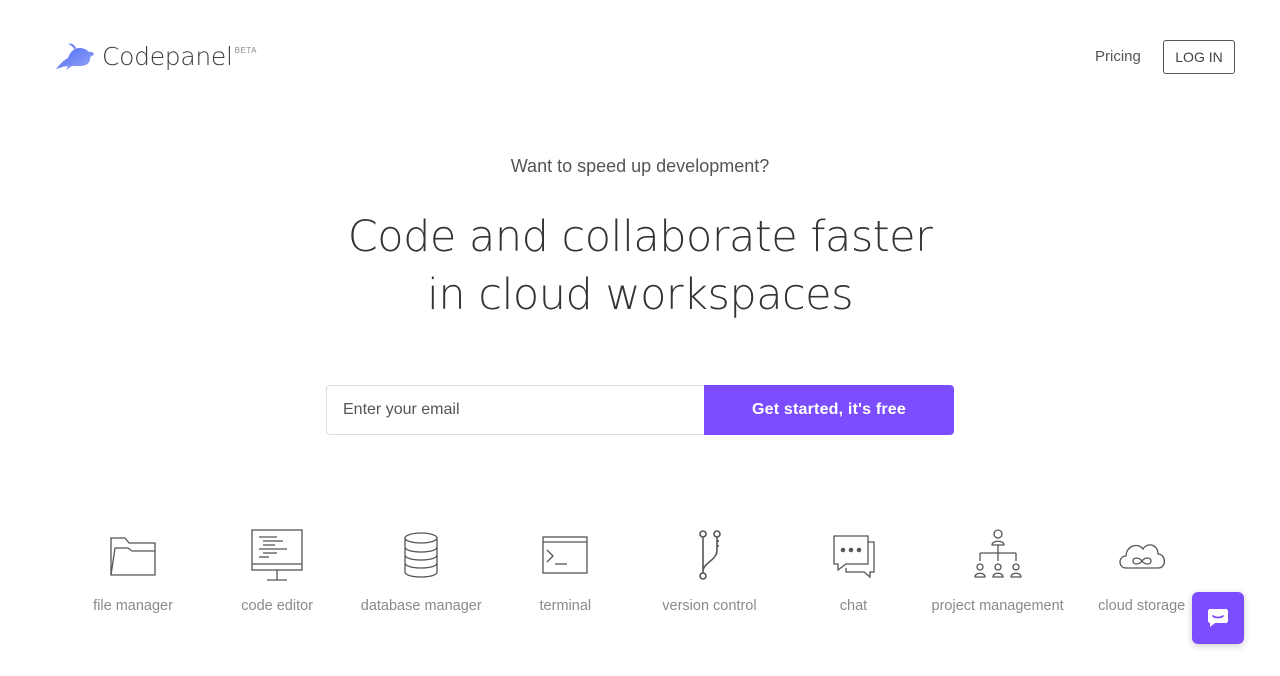  What do you see at coordinates (640, 237) in the screenshot?
I see `hero-title-line1: Code and collaborate faster` at bounding box center [640, 237].